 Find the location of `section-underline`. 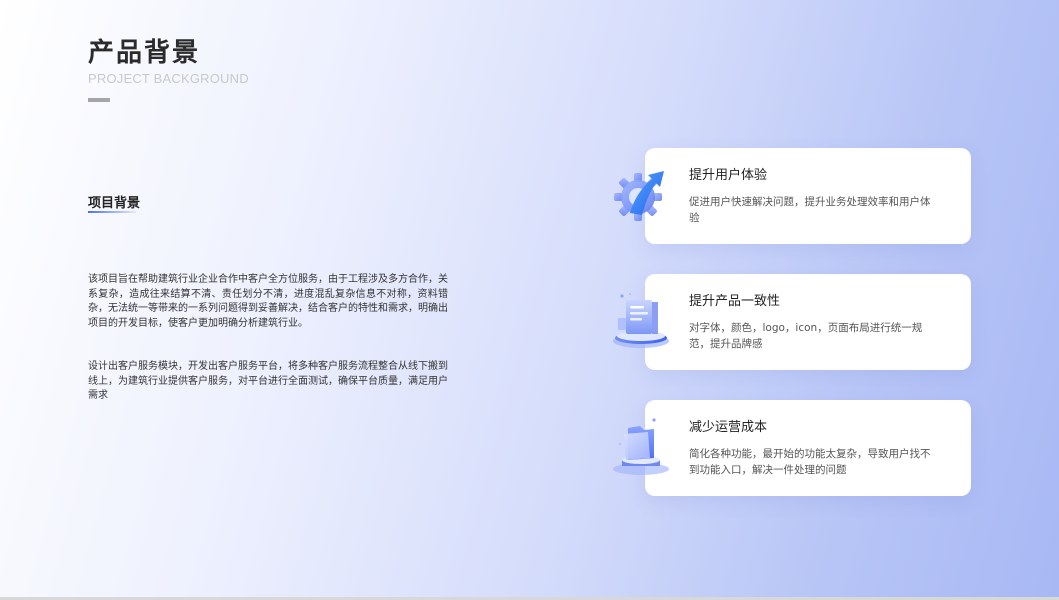

section-underline is located at coordinates (112, 212).